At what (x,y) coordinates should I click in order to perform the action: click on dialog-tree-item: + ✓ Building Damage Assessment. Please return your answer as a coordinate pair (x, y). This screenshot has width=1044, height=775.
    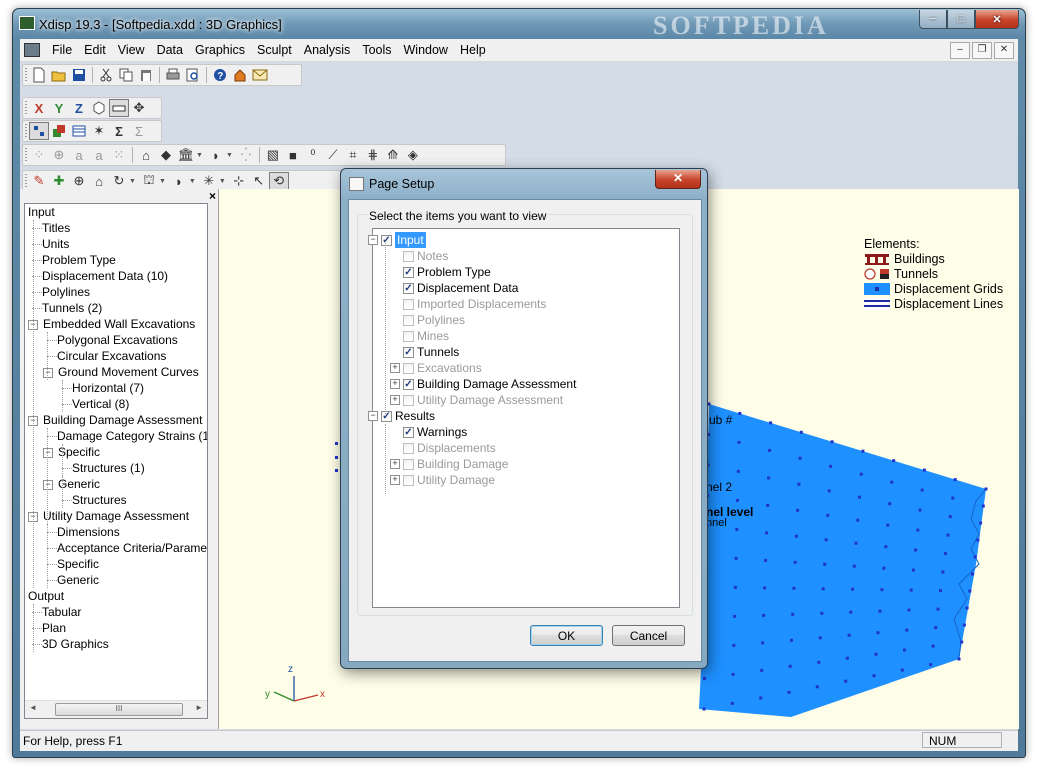
    Looking at the image, I should click on (483, 384).